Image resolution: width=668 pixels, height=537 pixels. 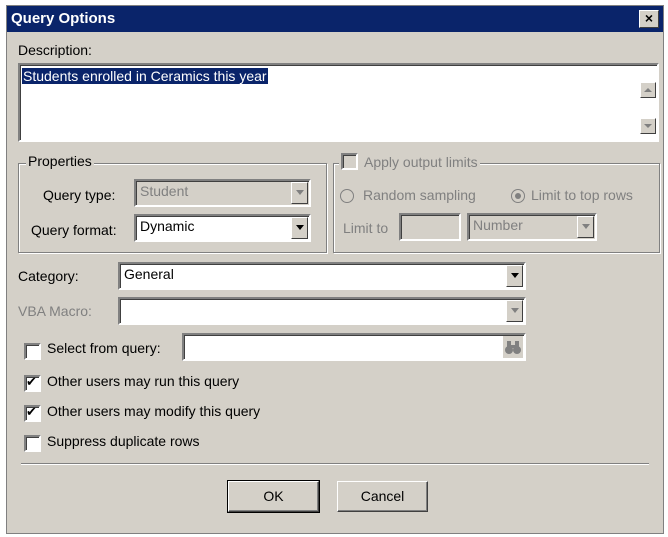 I want to click on apply-output-limits-checkbox, so click(x=349, y=161).